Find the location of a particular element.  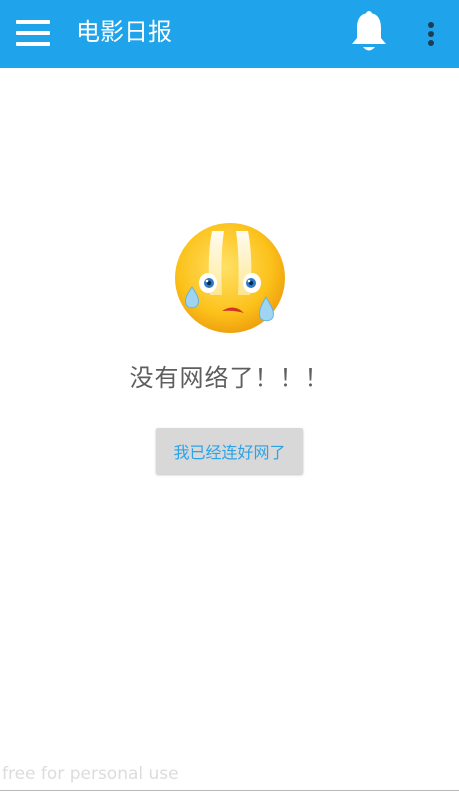

menu-icon is located at coordinates (33, 34).